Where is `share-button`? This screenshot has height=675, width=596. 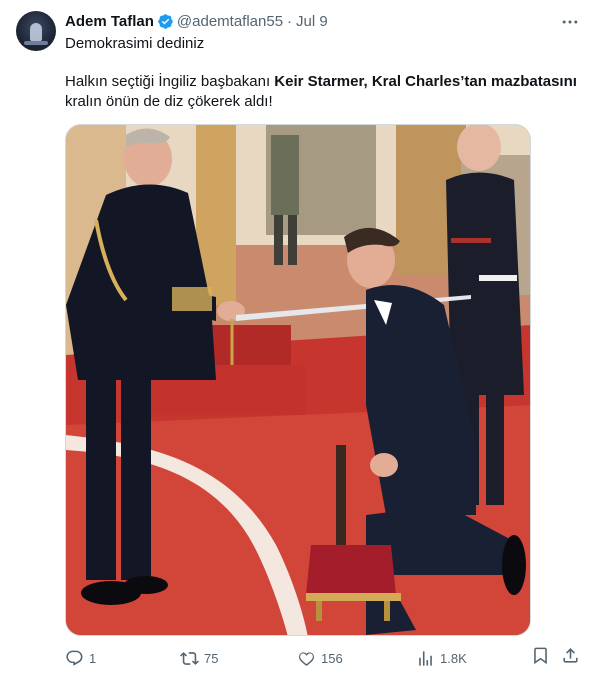
share-button is located at coordinates (570, 658).